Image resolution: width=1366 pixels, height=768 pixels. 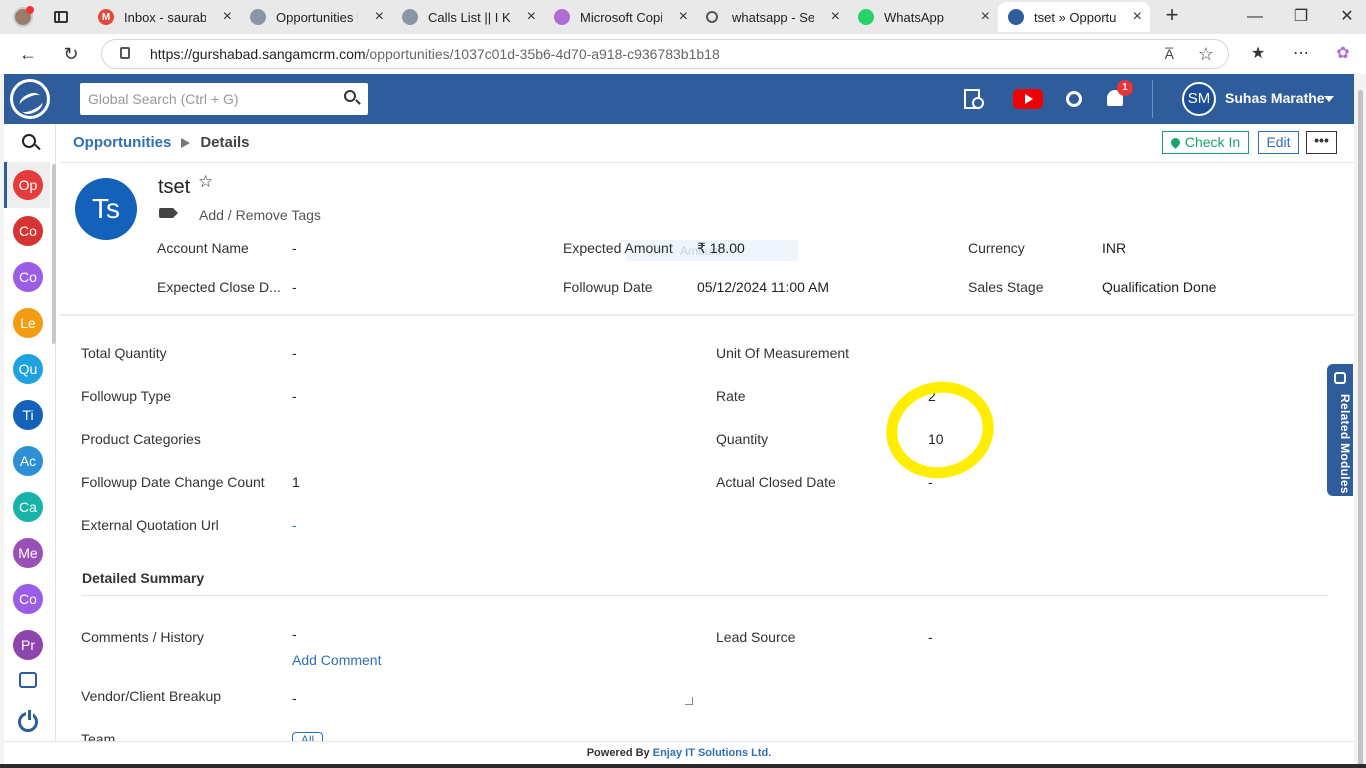 I want to click on sidebar-module-item: Ac, so click(x=28, y=461).